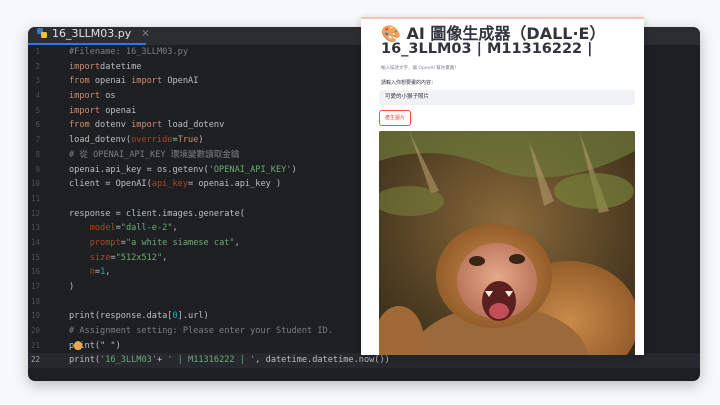 The width and height of the screenshot is (720, 405). Describe the element at coordinates (152, 140) in the screenshot. I see `code-token: override` at that location.